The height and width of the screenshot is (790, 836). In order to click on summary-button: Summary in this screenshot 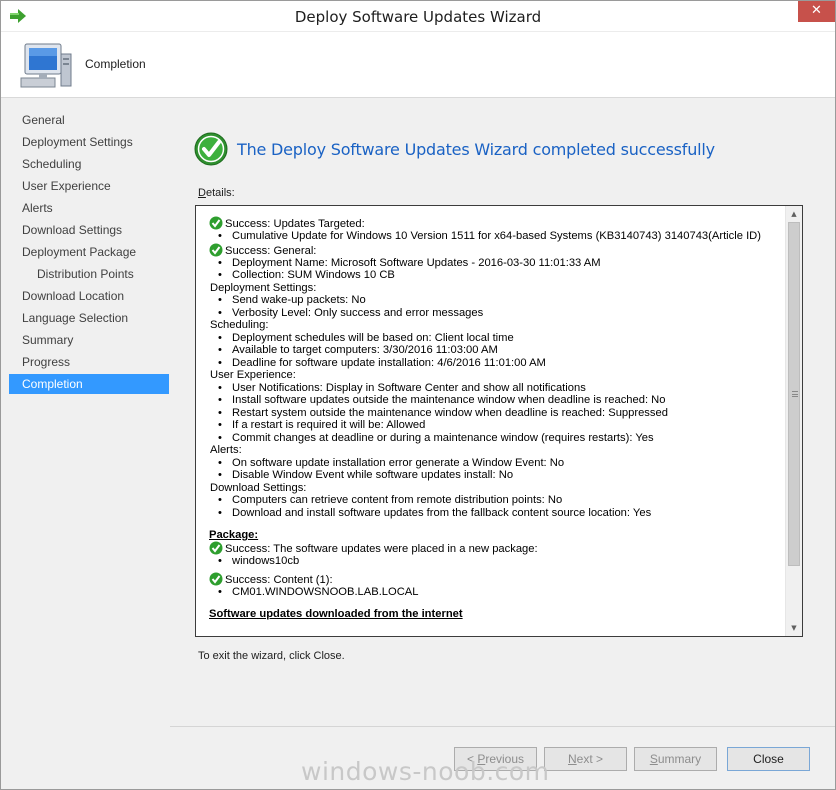, I will do `click(675, 759)`.